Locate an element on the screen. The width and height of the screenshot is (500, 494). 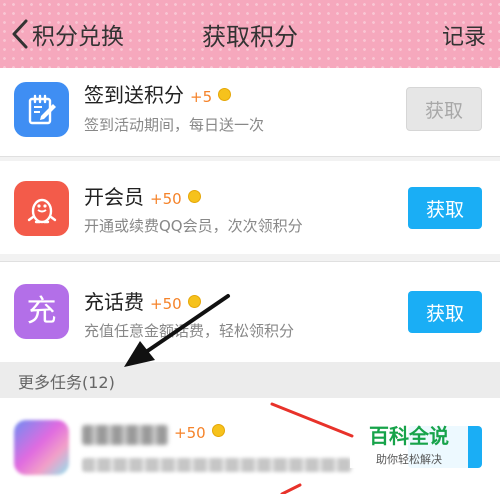
task-title: 开会员 +50 is located at coordinates (142, 195).